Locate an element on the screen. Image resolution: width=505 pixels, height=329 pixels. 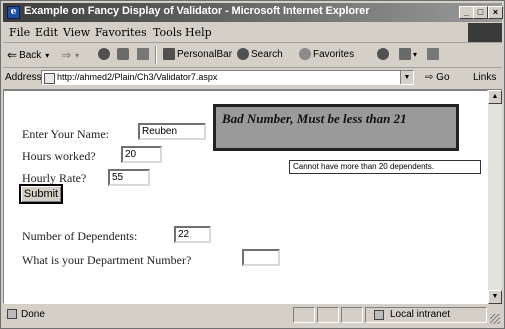
intranet-zone-icon is located at coordinates (379, 315).